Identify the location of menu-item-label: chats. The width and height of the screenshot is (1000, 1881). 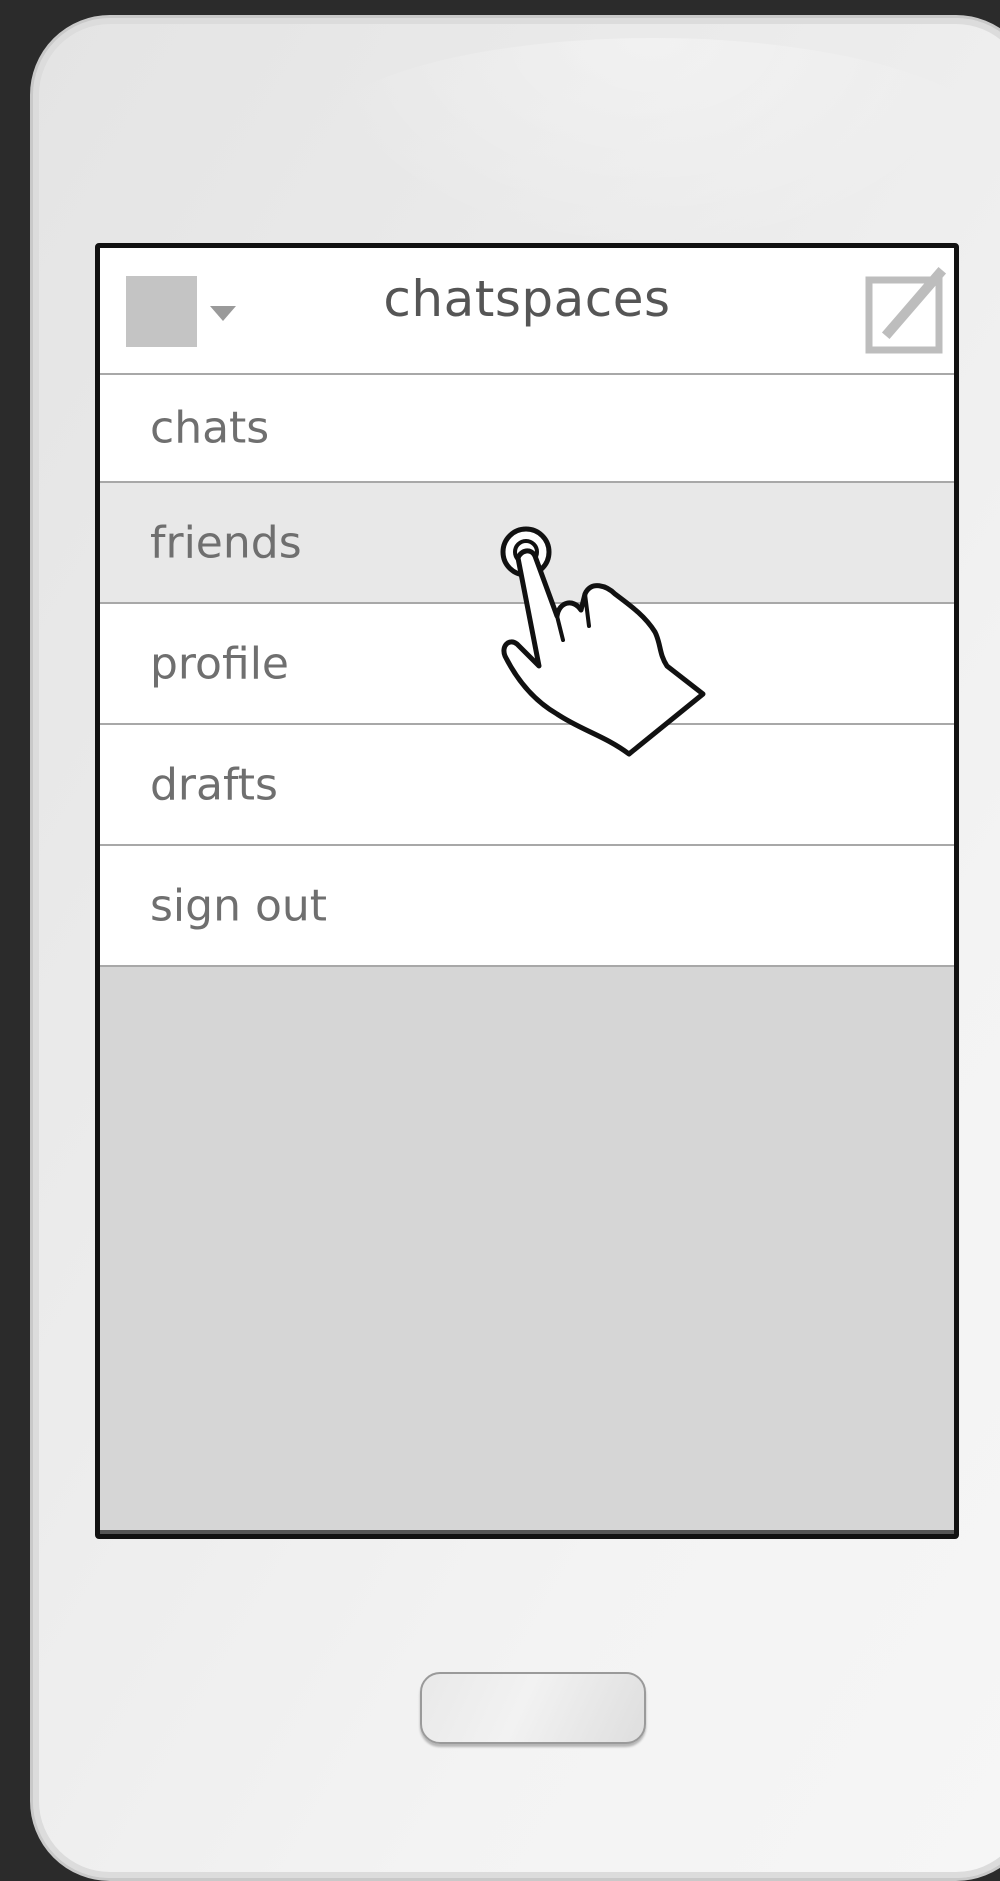
(210, 428).